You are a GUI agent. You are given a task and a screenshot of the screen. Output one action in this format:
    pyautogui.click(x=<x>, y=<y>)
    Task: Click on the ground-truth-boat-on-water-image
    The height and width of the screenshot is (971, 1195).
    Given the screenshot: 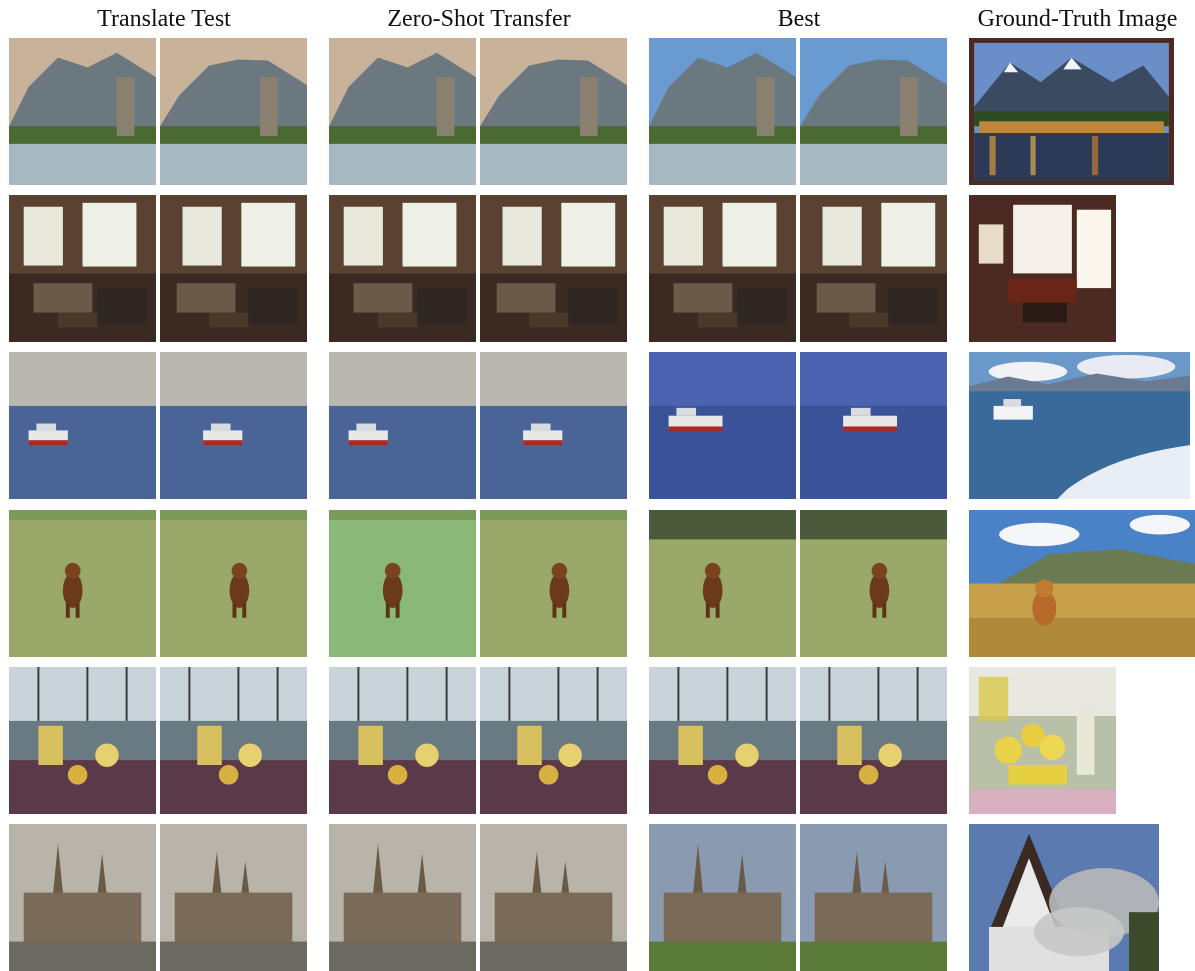 What is the action you would take?
    pyautogui.click(x=1079, y=425)
    